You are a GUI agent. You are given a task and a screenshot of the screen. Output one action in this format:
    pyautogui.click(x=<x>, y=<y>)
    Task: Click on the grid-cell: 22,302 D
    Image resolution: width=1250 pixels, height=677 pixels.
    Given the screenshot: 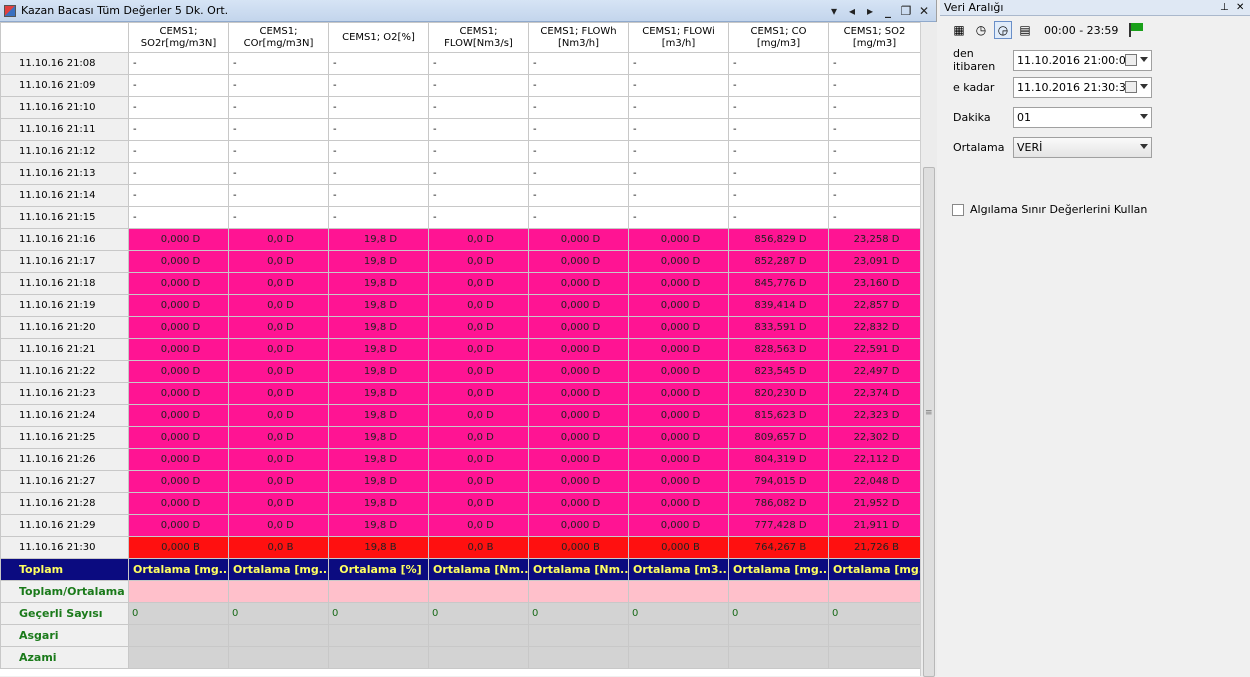 What is the action you would take?
    pyautogui.click(x=874, y=437)
    